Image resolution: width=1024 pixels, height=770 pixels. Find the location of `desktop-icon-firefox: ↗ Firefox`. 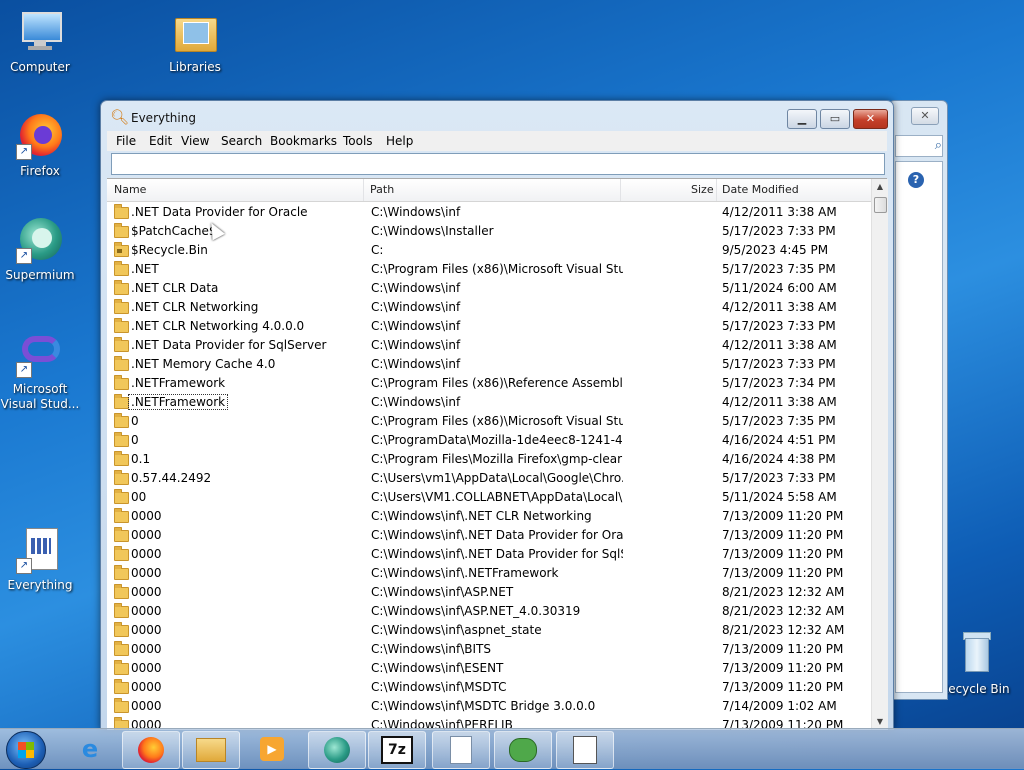

desktop-icon-firefox: ↗ Firefox is located at coordinates (40, 145).